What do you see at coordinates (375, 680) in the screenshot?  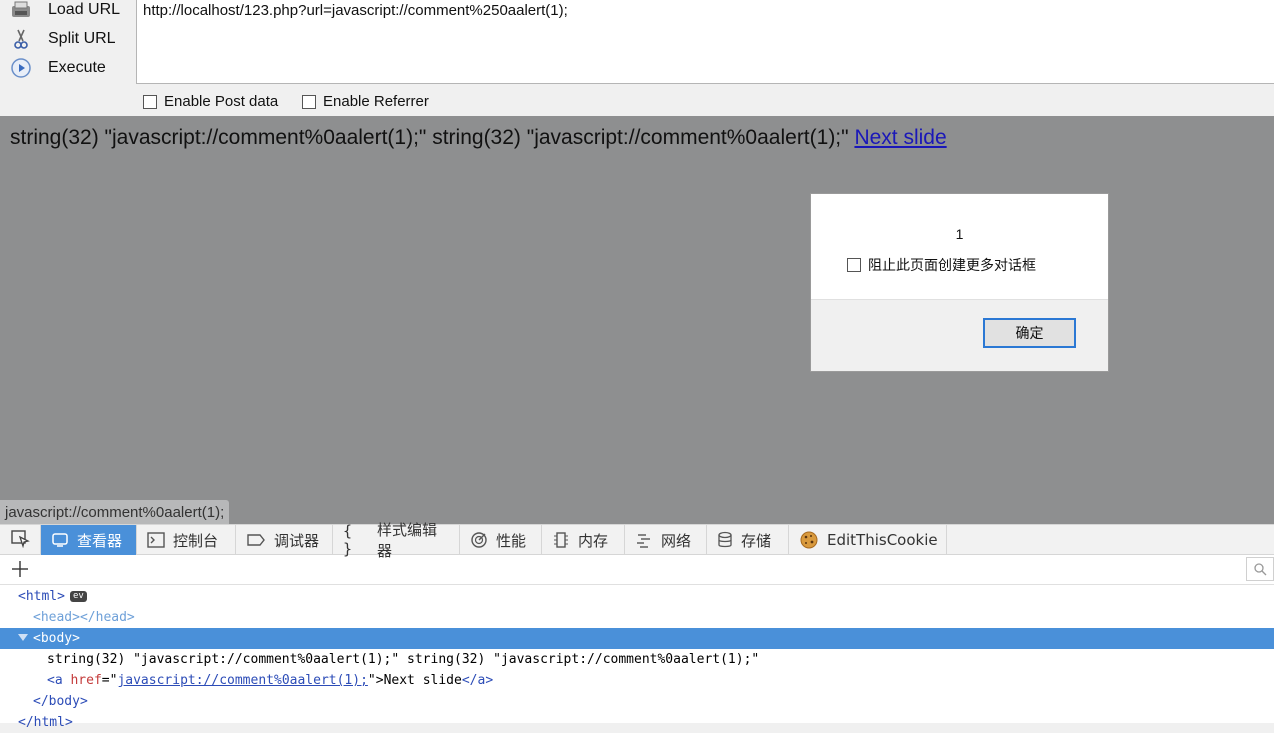 I see `attr-close-quote: ">` at bounding box center [375, 680].